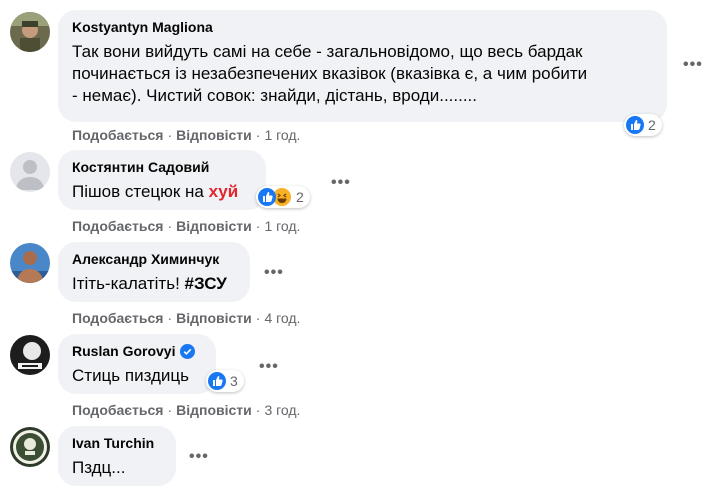 The width and height of the screenshot is (711, 491). Describe the element at coordinates (223, 191) in the screenshot. I see `censored-word: хуй` at that location.